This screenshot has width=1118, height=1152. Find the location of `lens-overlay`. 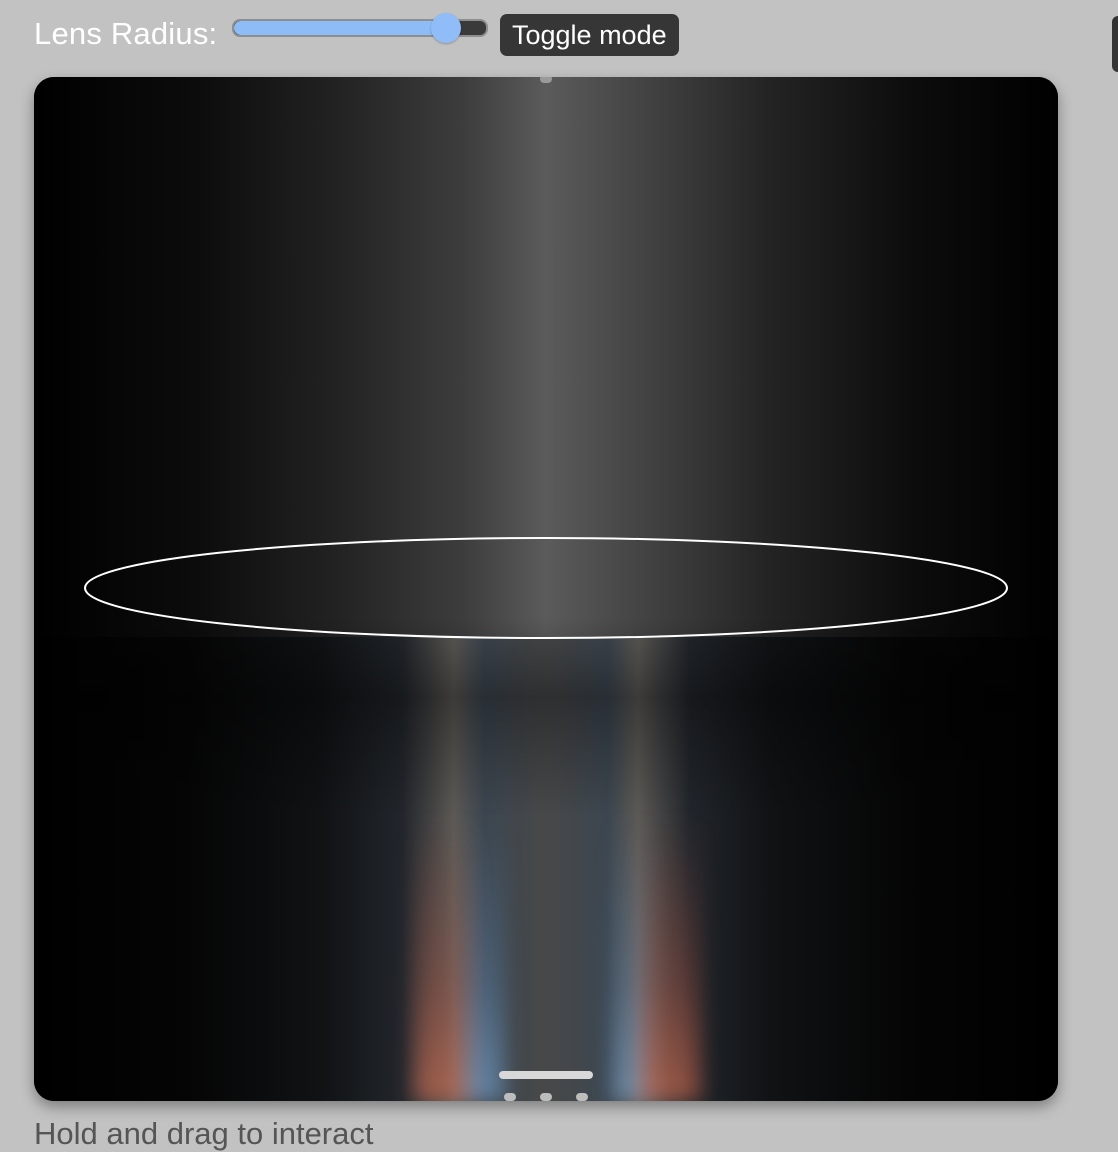

lens-overlay is located at coordinates (546, 588).